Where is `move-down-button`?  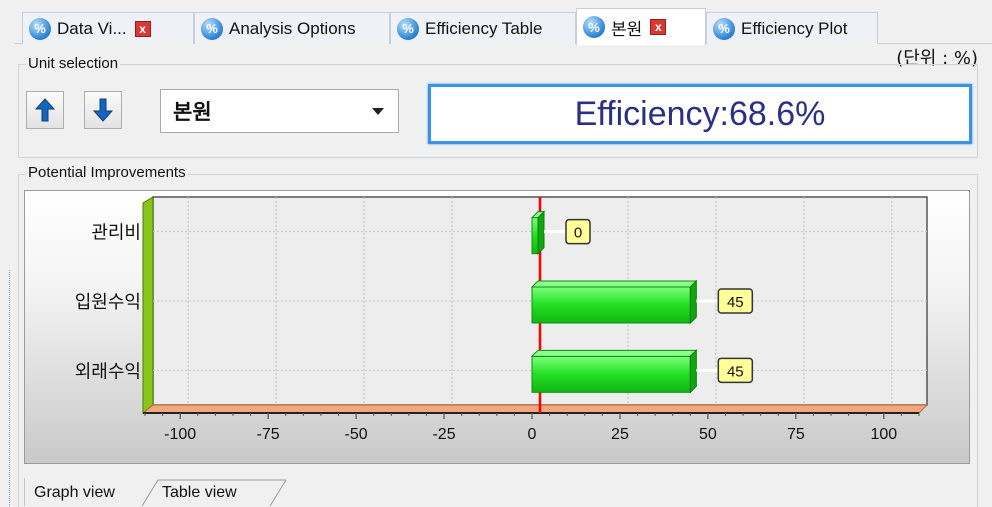 move-down-button is located at coordinates (103, 110).